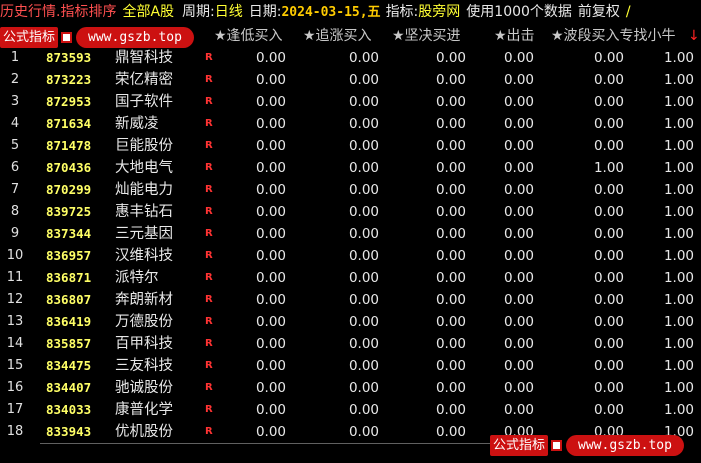 The width and height of the screenshot is (701, 463). I want to click on table-row: 5 871478 巨能股份 R 0.00 0.00 0.00 0.00 0.00 1.00, so click(350, 146).